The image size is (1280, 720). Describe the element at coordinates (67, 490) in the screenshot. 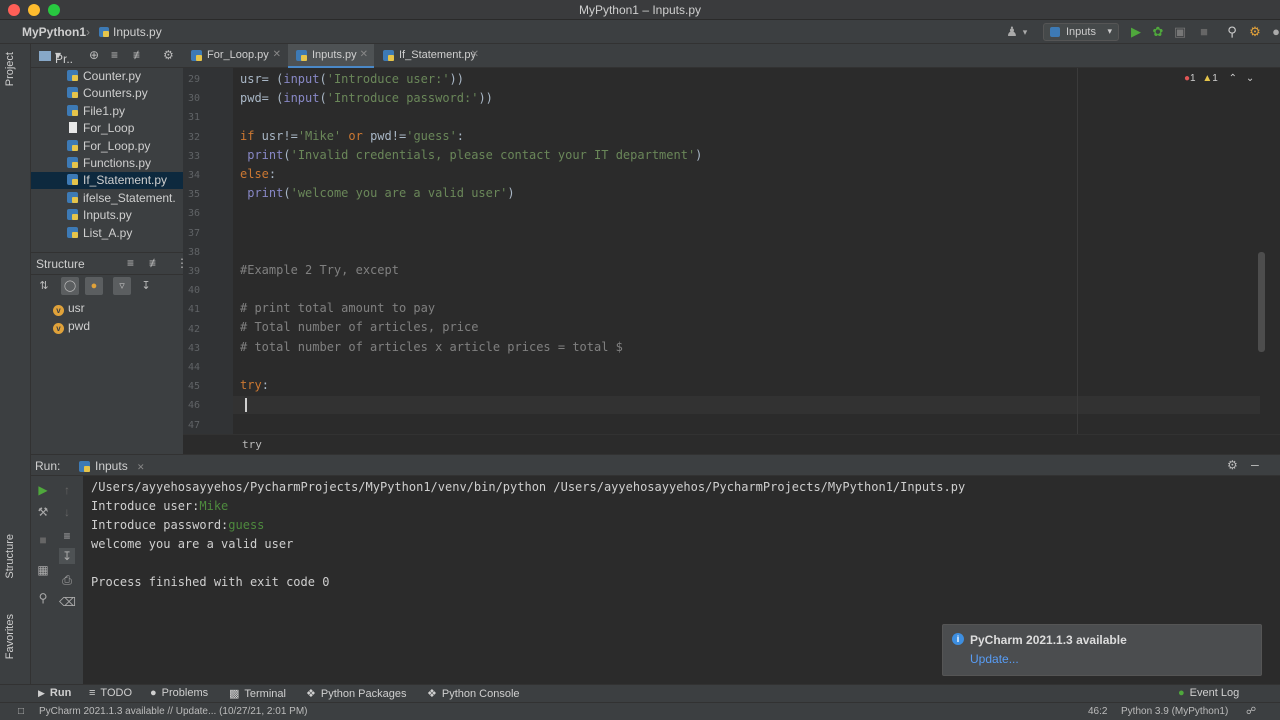

I see `scroll-up-icon: ↑` at that location.